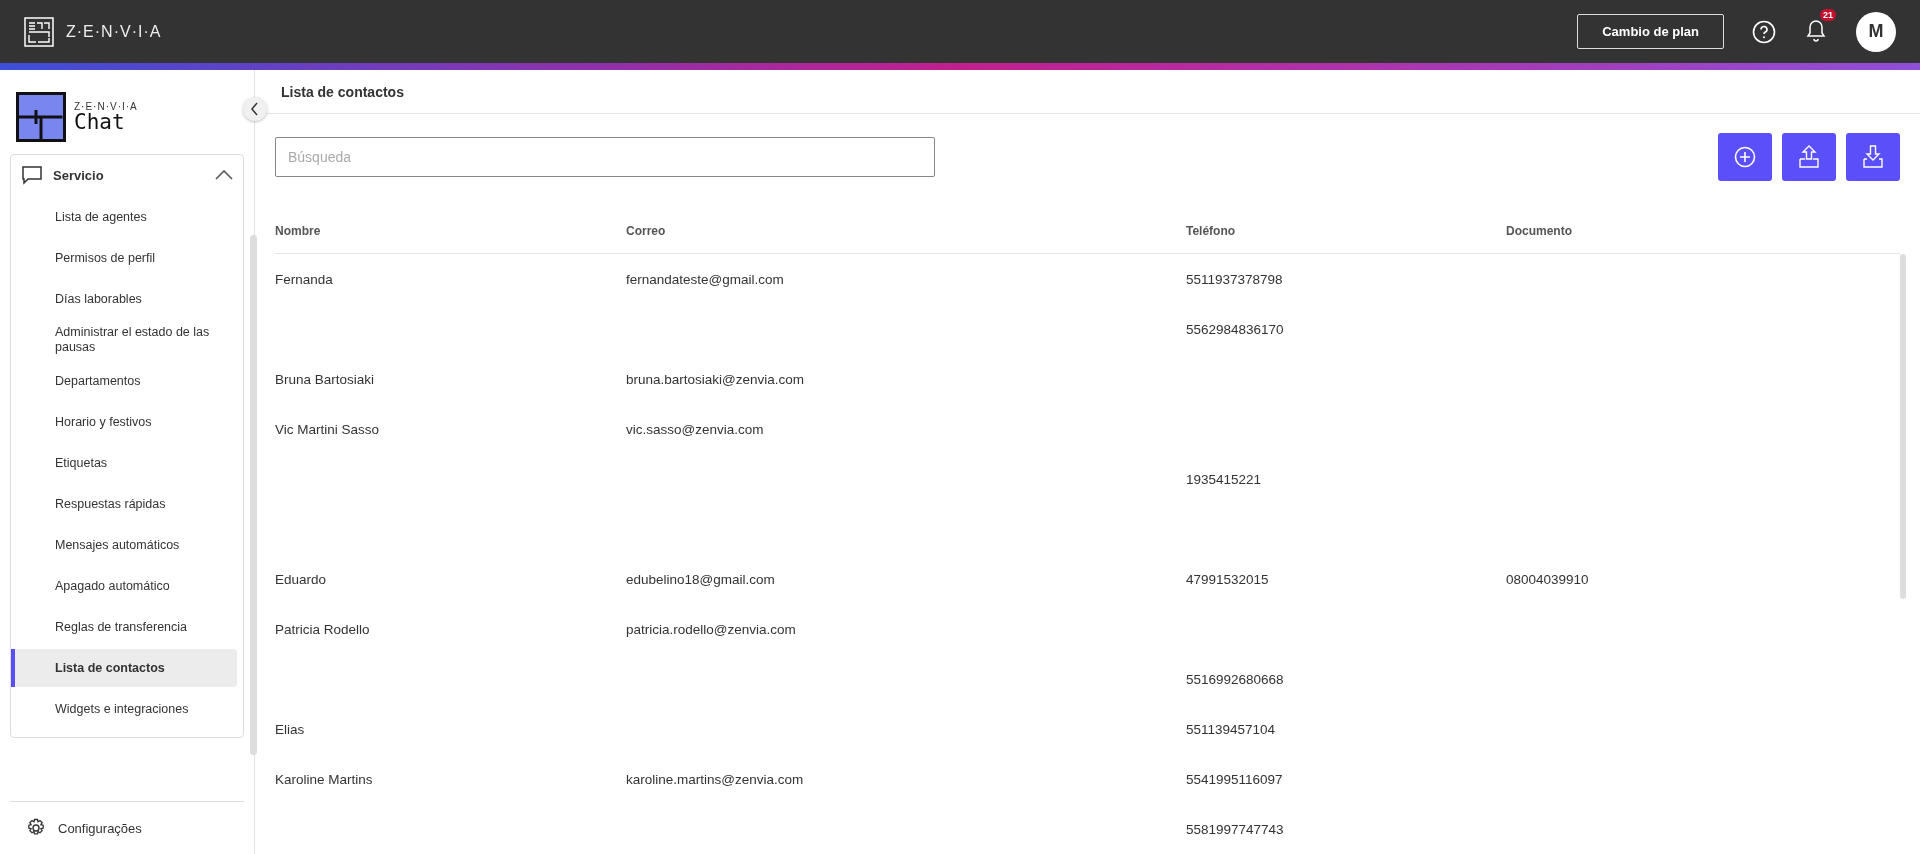 The image size is (1920, 854). I want to click on table-cell: edubelino18@gmail.com, so click(700, 579).